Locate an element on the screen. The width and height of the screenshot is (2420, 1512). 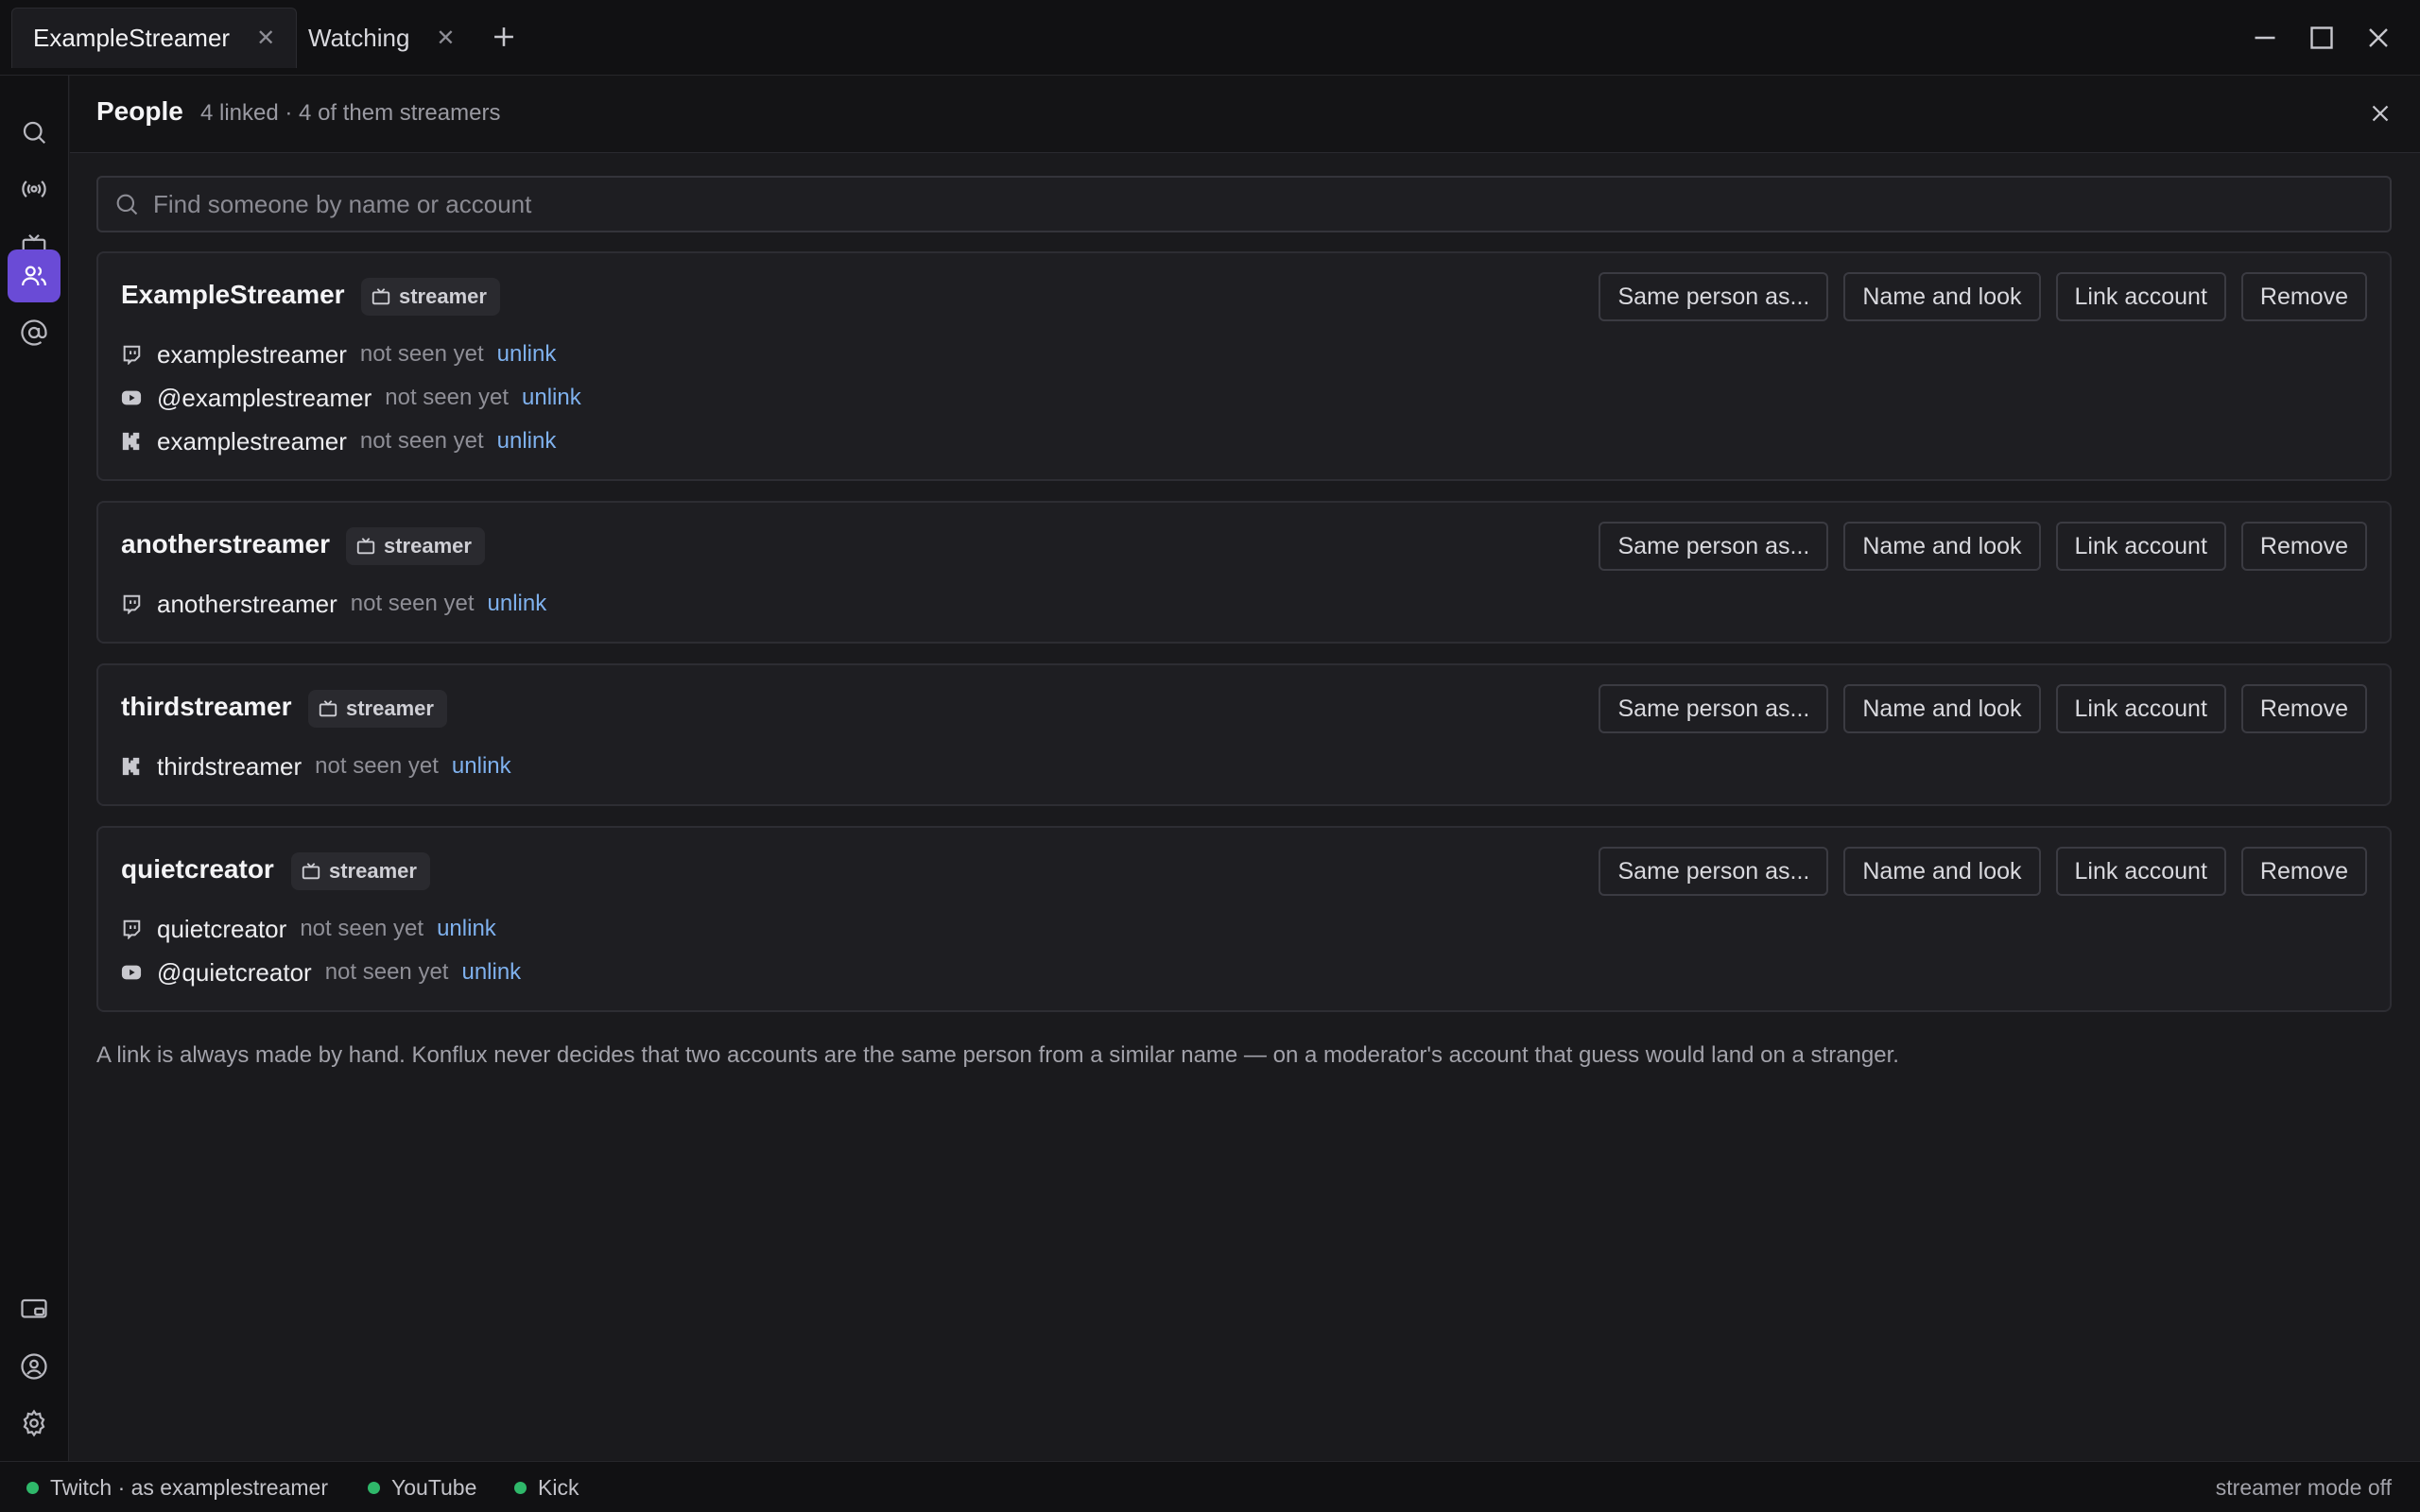
search-input is located at coordinates (1240, 204).